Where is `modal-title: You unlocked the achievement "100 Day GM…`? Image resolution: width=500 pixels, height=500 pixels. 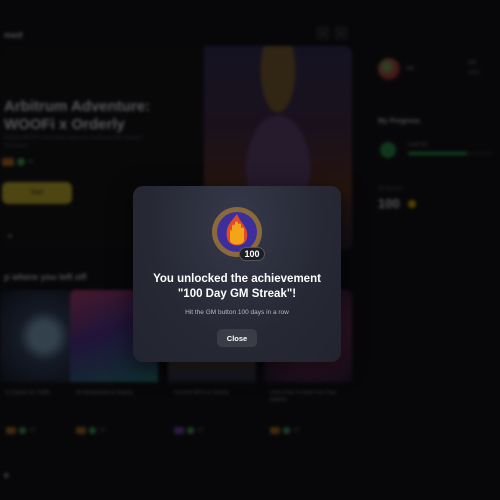 modal-title: You unlocked the achievement "100 Day GM… is located at coordinates (237, 287).